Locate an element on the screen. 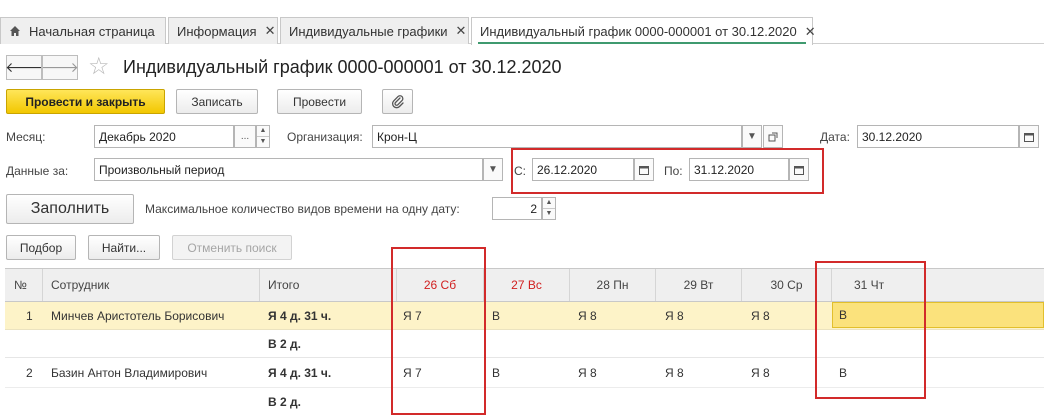 This screenshot has width=1044, height=416. col-header-day-28: 28 Пн is located at coordinates (613, 285).